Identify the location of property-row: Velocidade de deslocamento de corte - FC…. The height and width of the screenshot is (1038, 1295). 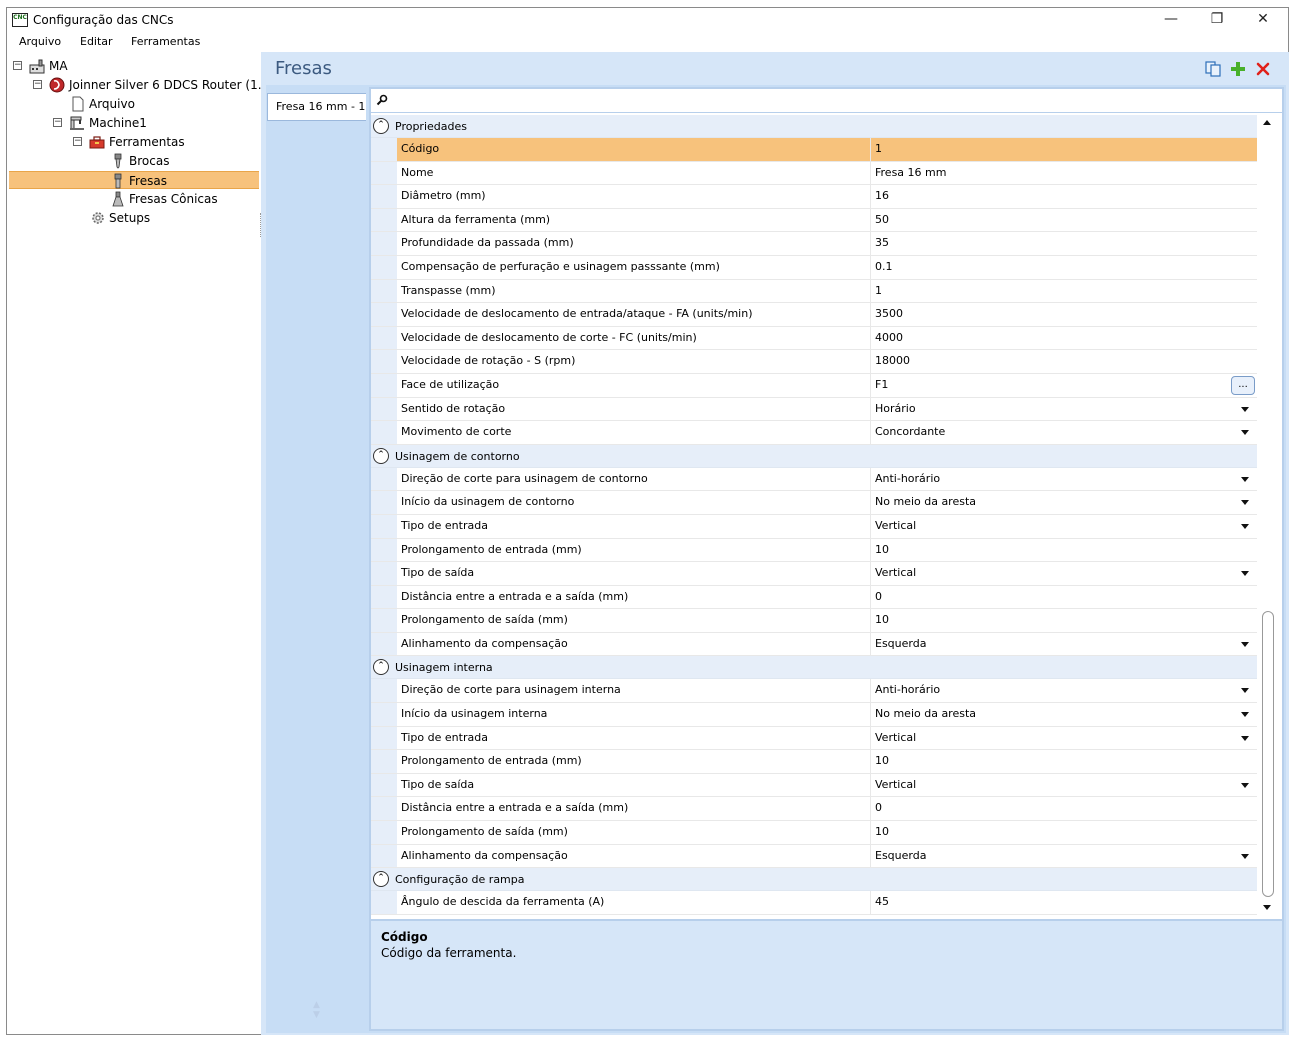
(814, 338).